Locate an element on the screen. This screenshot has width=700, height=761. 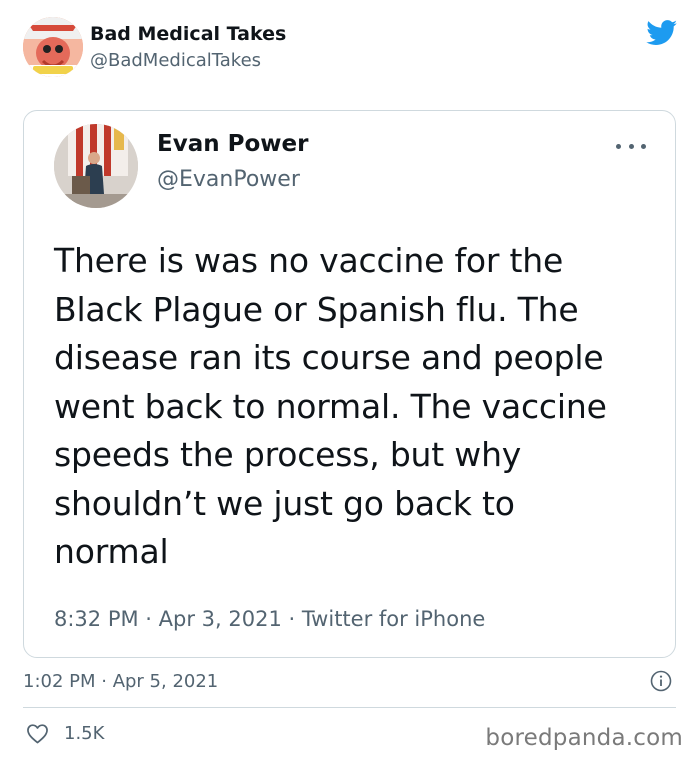
like-count: 1.5K is located at coordinates (84, 733).